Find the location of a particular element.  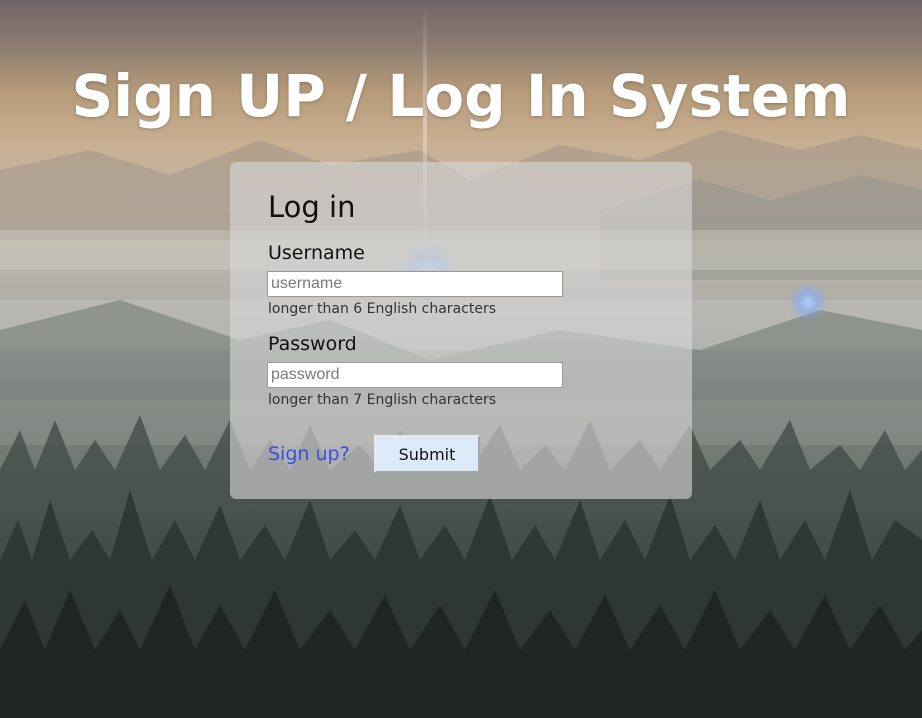

username-label: Username is located at coordinates (316, 253).